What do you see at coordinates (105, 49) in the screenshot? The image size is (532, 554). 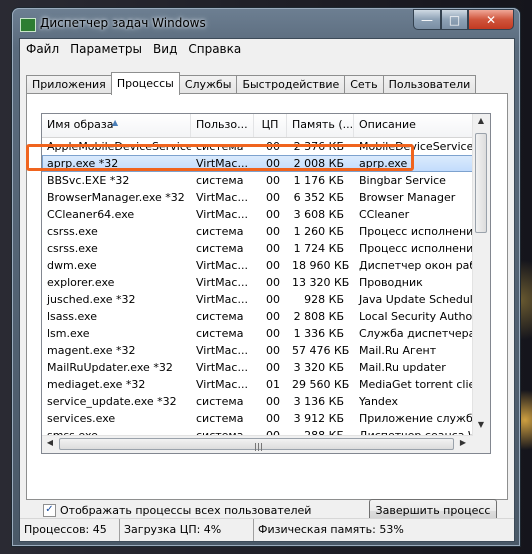 I see `menu-options: Параметры` at bounding box center [105, 49].